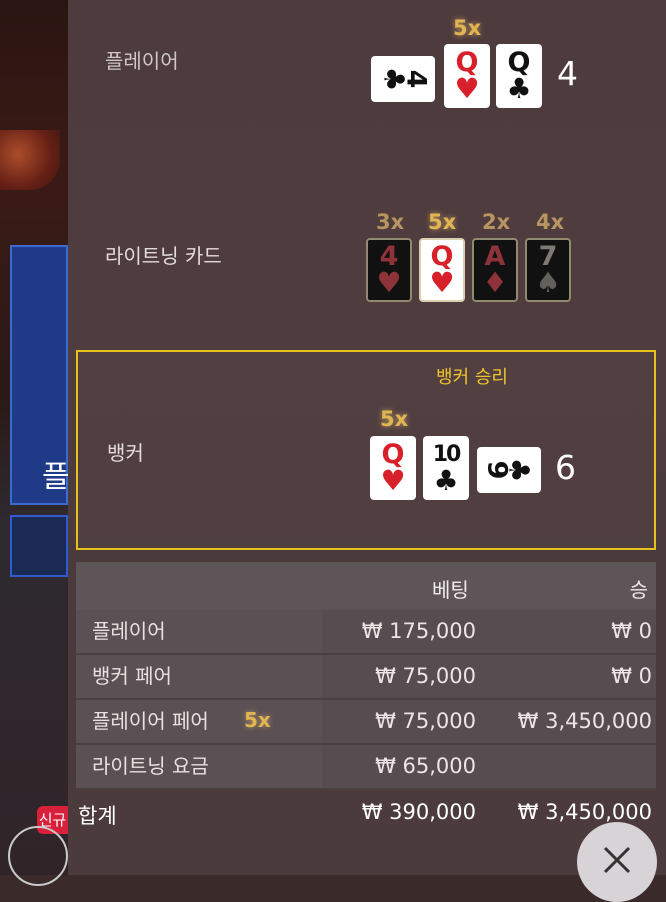 The height and width of the screenshot is (902, 666). What do you see at coordinates (366, 767) in the screenshot?
I see `table-row: 라이트닝 요금 ₩ 65,000` at bounding box center [366, 767].